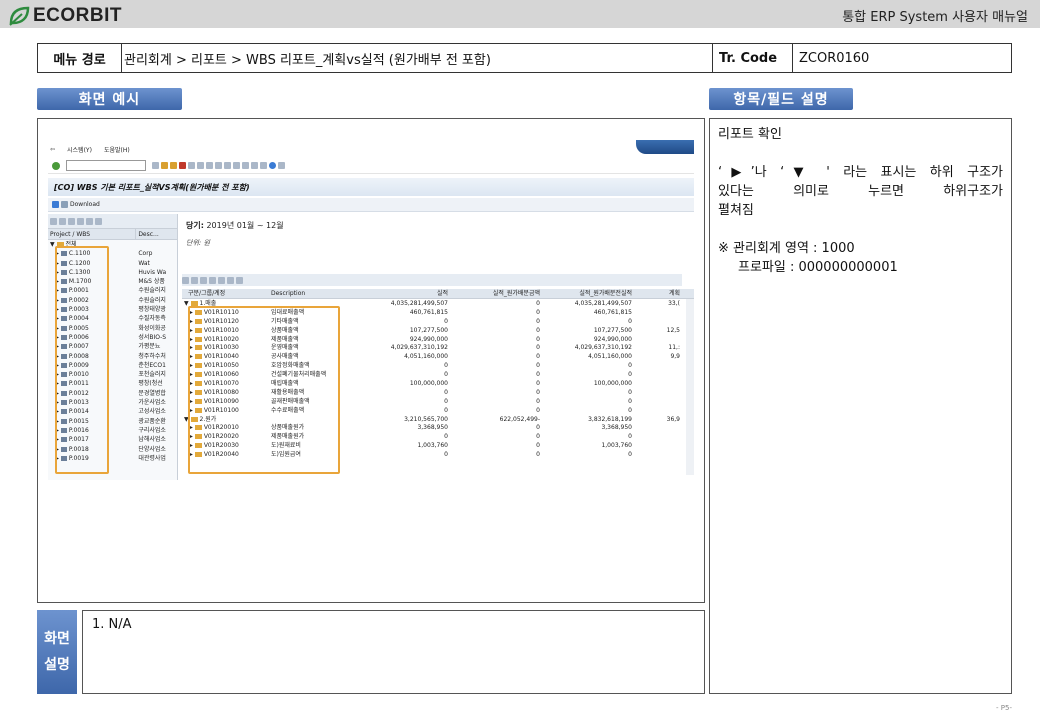  What do you see at coordinates (221, 280) in the screenshot?
I see `print-report-icon` at bounding box center [221, 280].